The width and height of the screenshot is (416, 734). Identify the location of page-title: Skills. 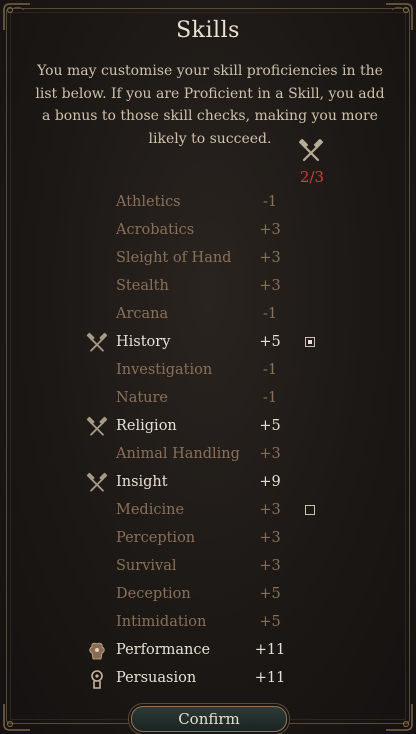
(208, 30).